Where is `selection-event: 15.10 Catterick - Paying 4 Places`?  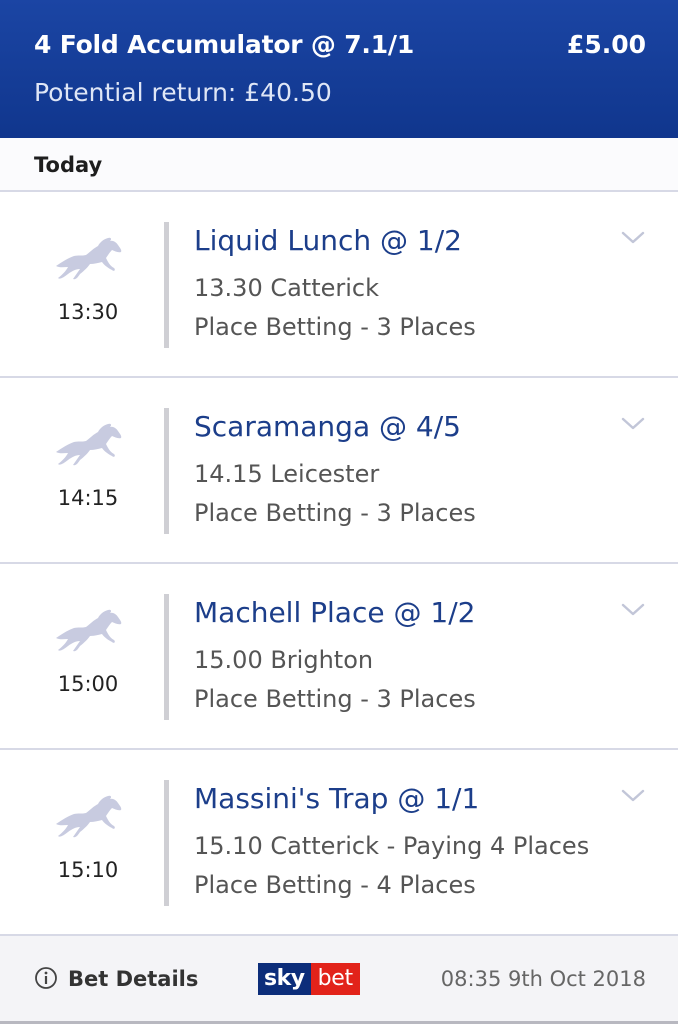 selection-event: 15.10 Catterick - Paying 4 Places is located at coordinates (392, 846).